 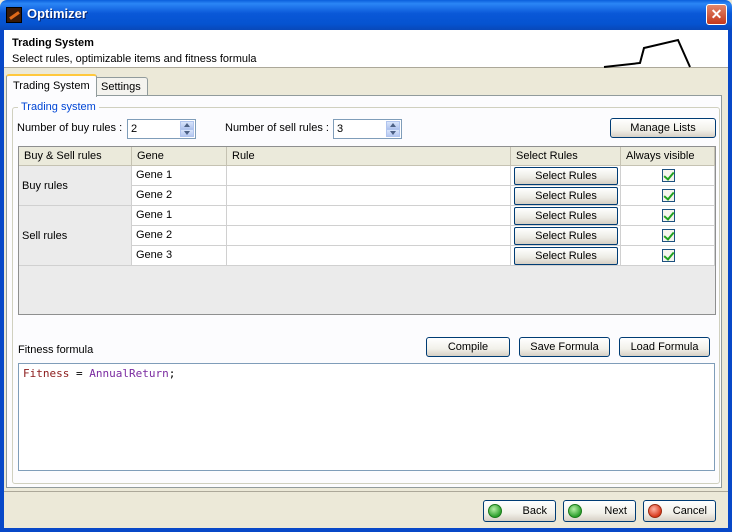 What do you see at coordinates (121, 86) in the screenshot?
I see `tab-settings: Settings` at bounding box center [121, 86].